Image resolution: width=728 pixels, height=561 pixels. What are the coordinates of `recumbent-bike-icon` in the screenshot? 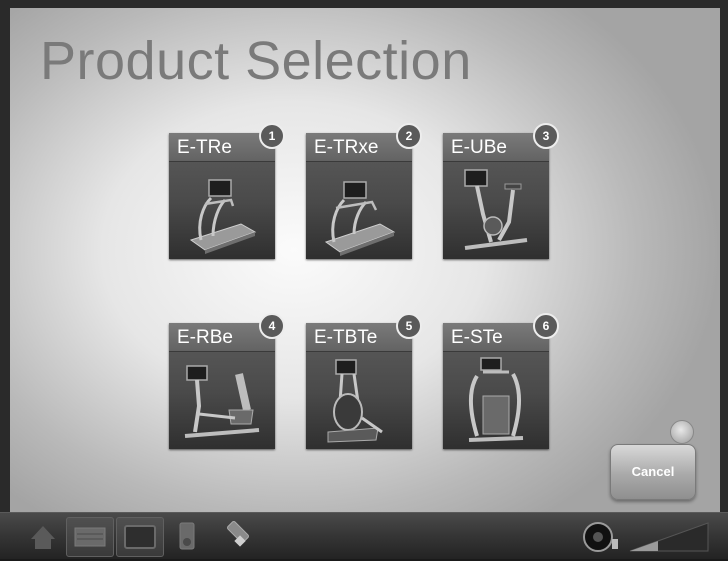 It's located at (222, 401).